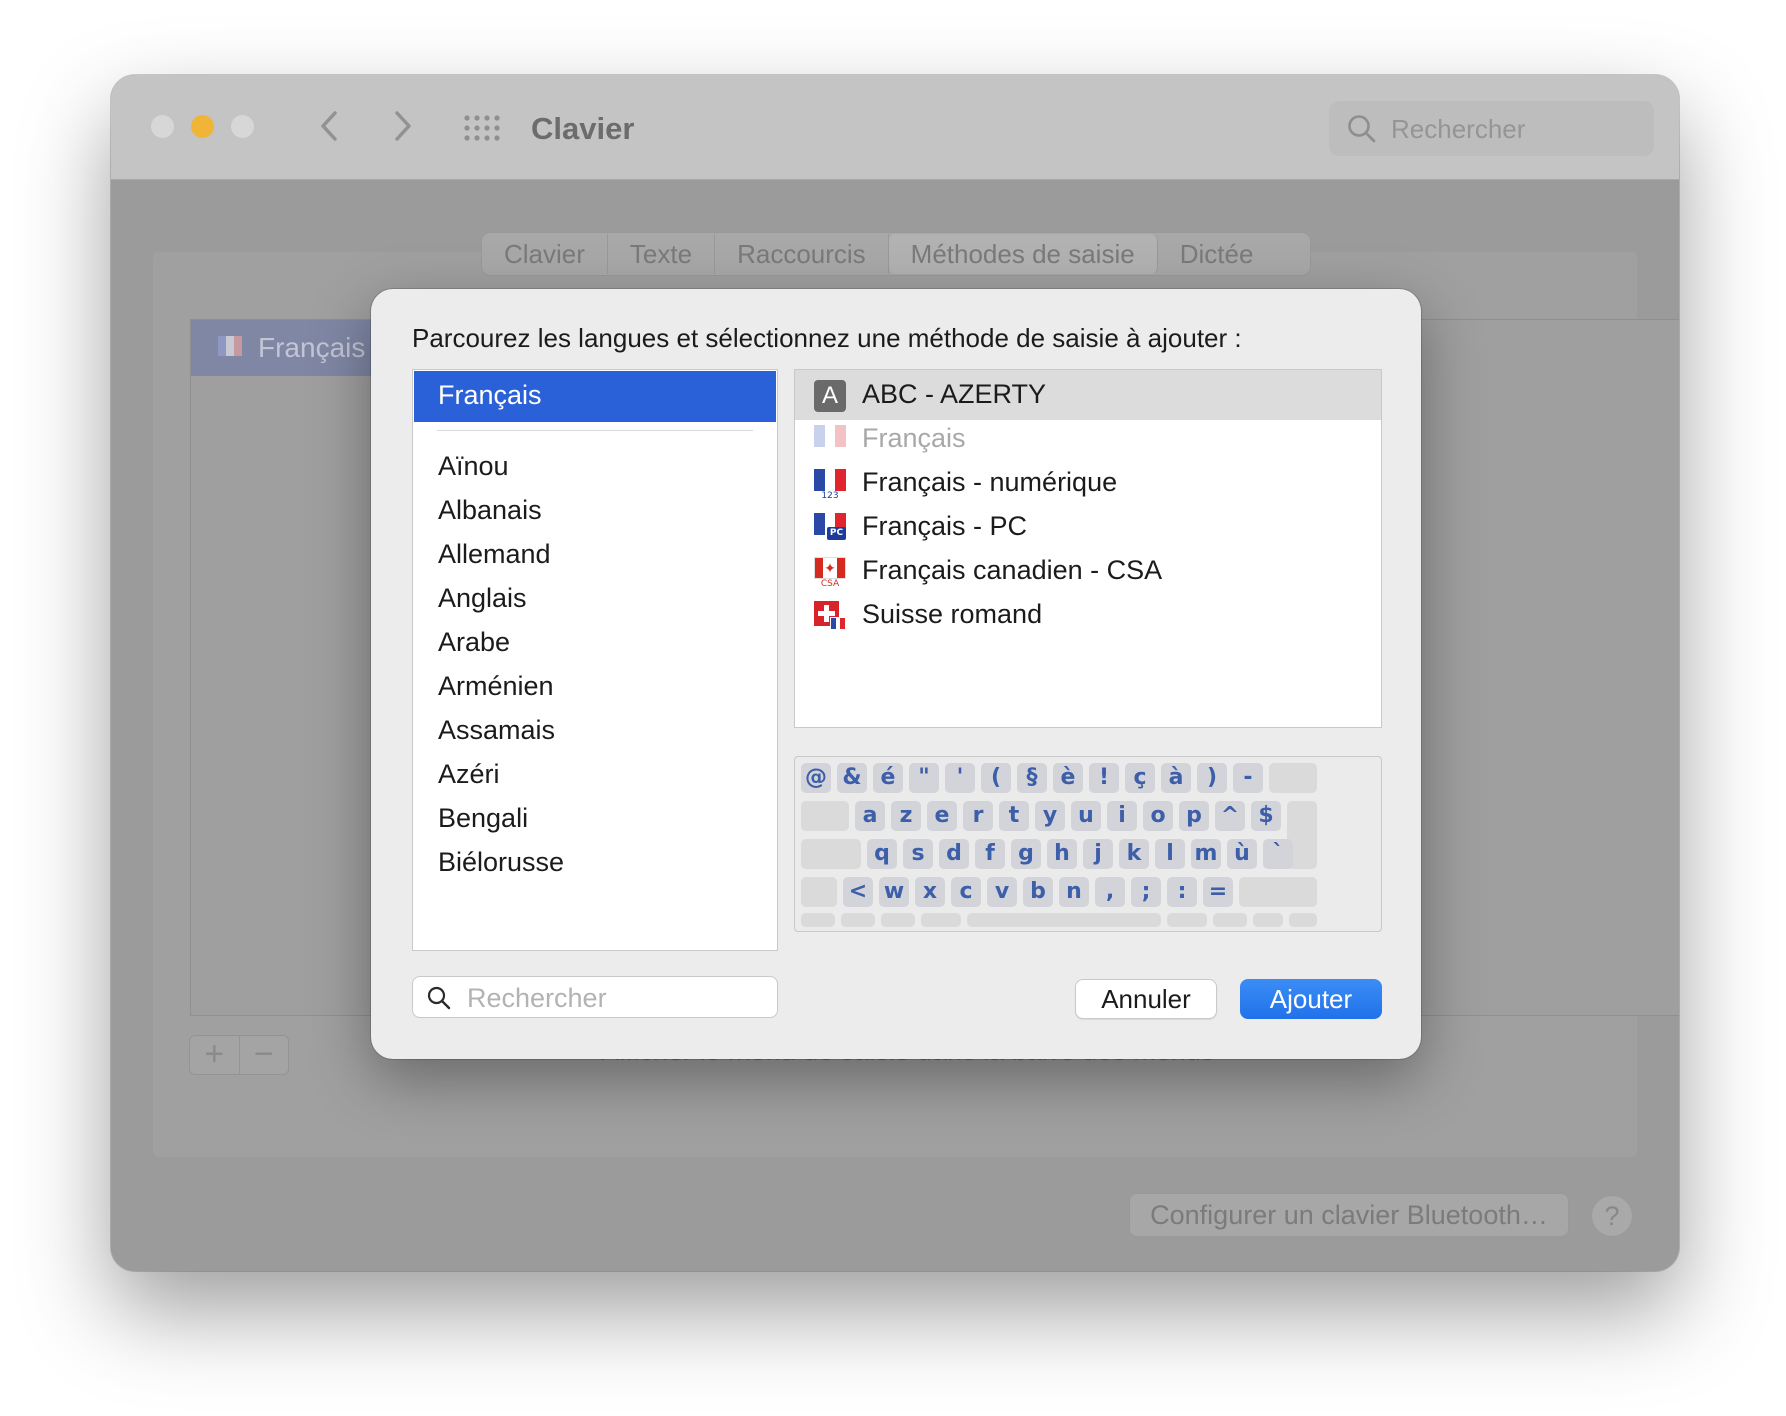 The height and width of the screenshot is (1416, 1786). What do you see at coordinates (202, 126) in the screenshot?
I see `minimize-window-button` at bounding box center [202, 126].